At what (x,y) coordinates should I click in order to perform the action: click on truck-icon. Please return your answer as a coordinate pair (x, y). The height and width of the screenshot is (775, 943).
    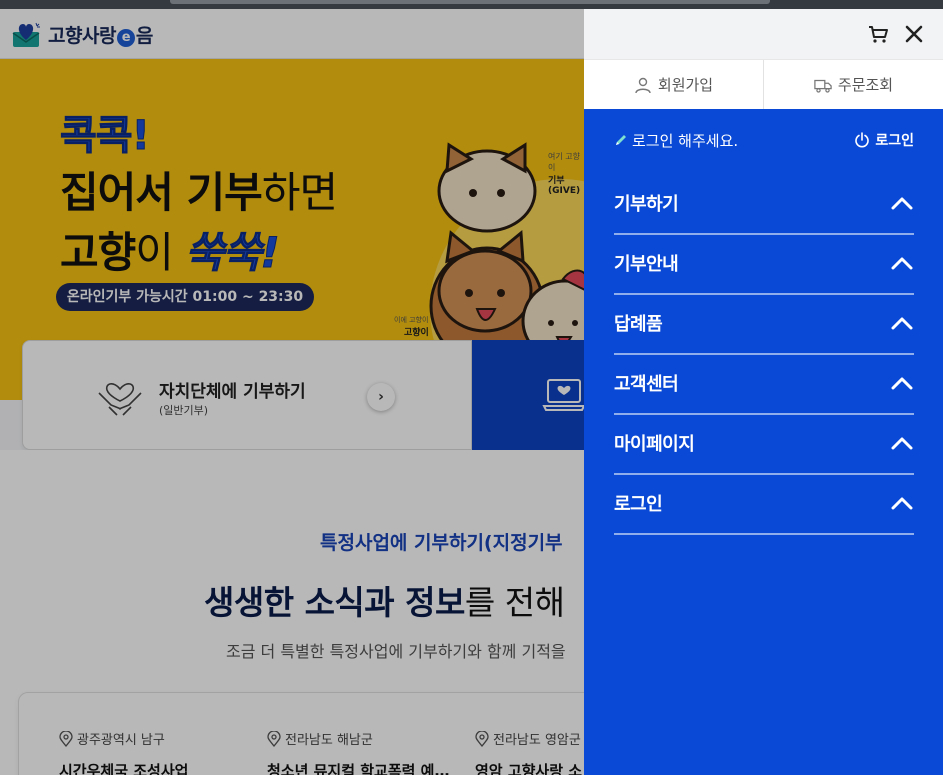
    Looking at the image, I should click on (823, 86).